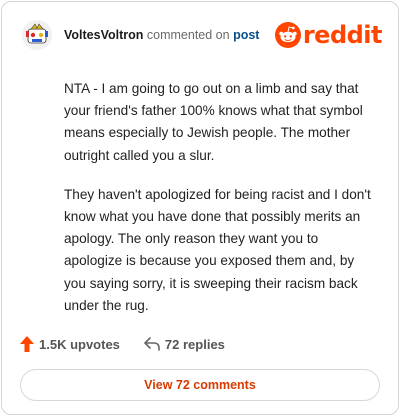 The image size is (400, 416). Describe the element at coordinates (152, 344) in the screenshot. I see `reply-arrow-icon` at that location.